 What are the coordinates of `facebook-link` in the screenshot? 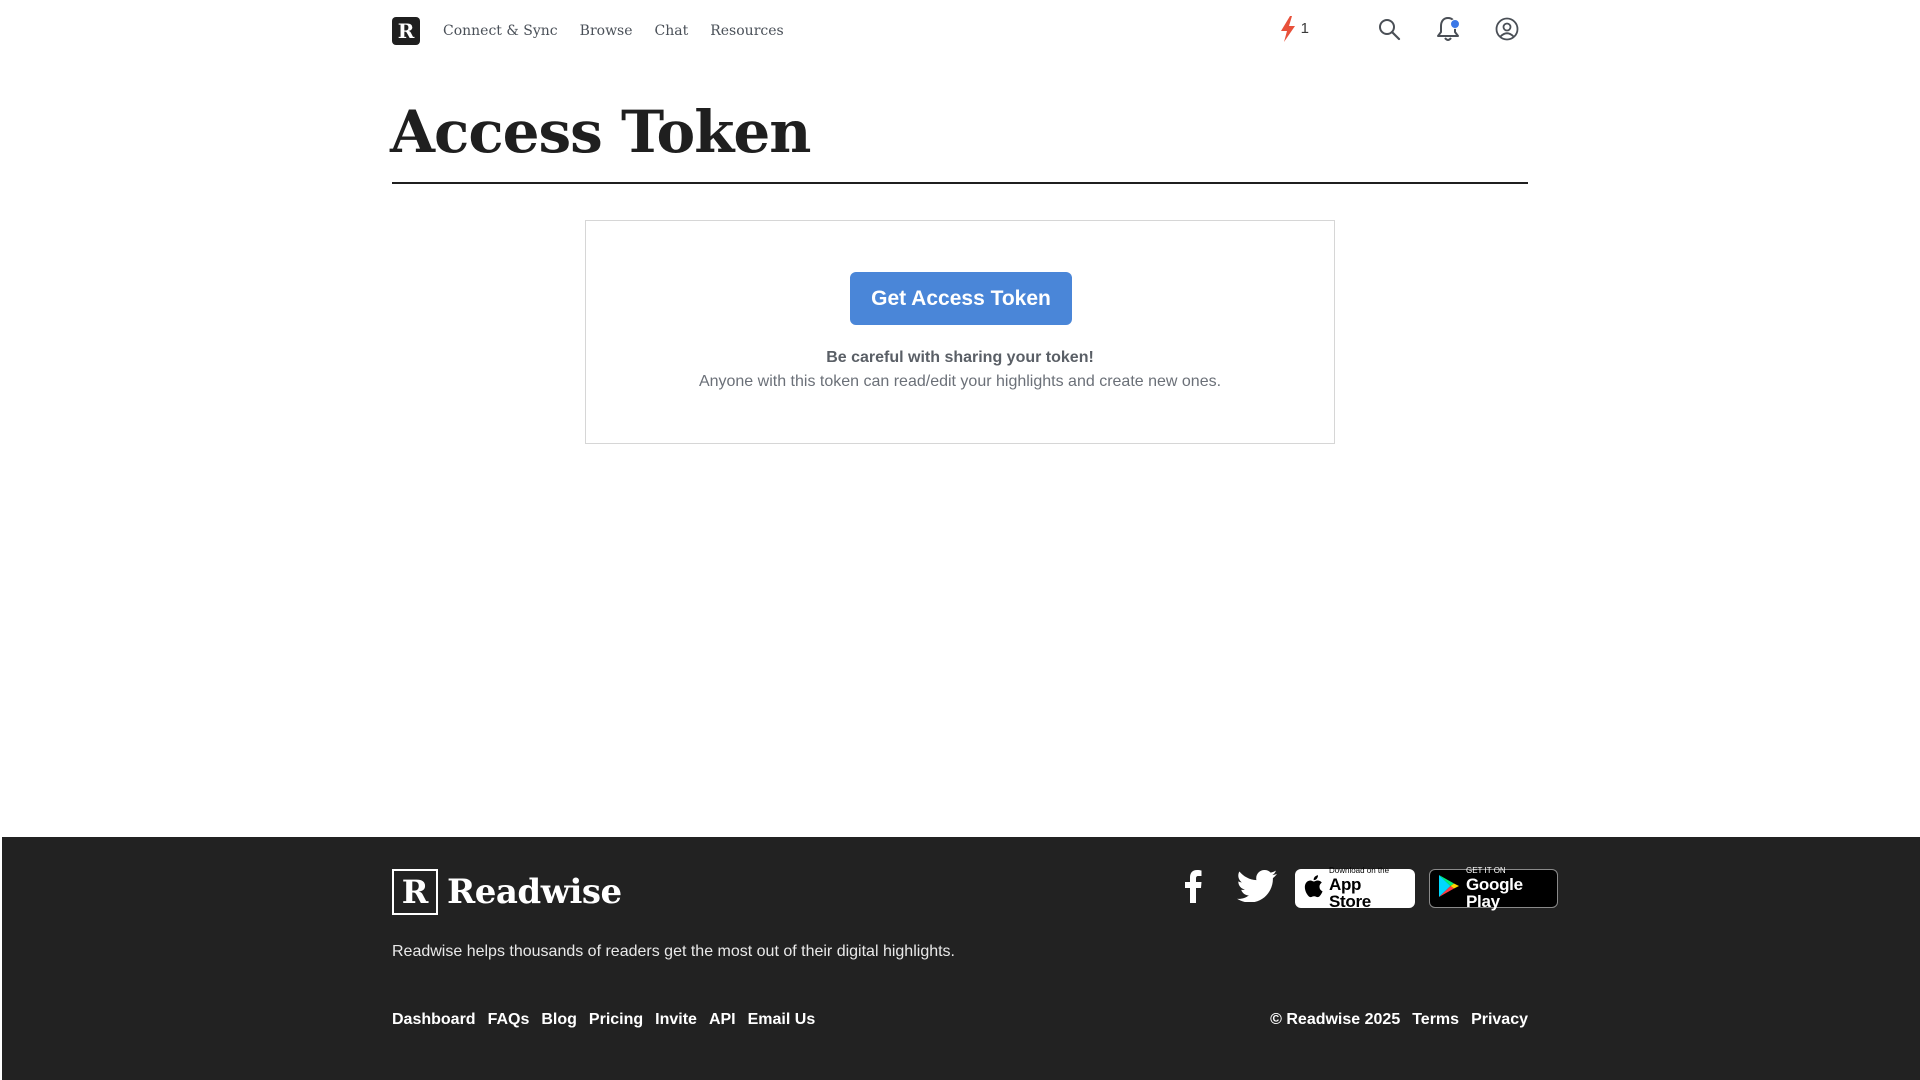 It's located at (1193, 889).